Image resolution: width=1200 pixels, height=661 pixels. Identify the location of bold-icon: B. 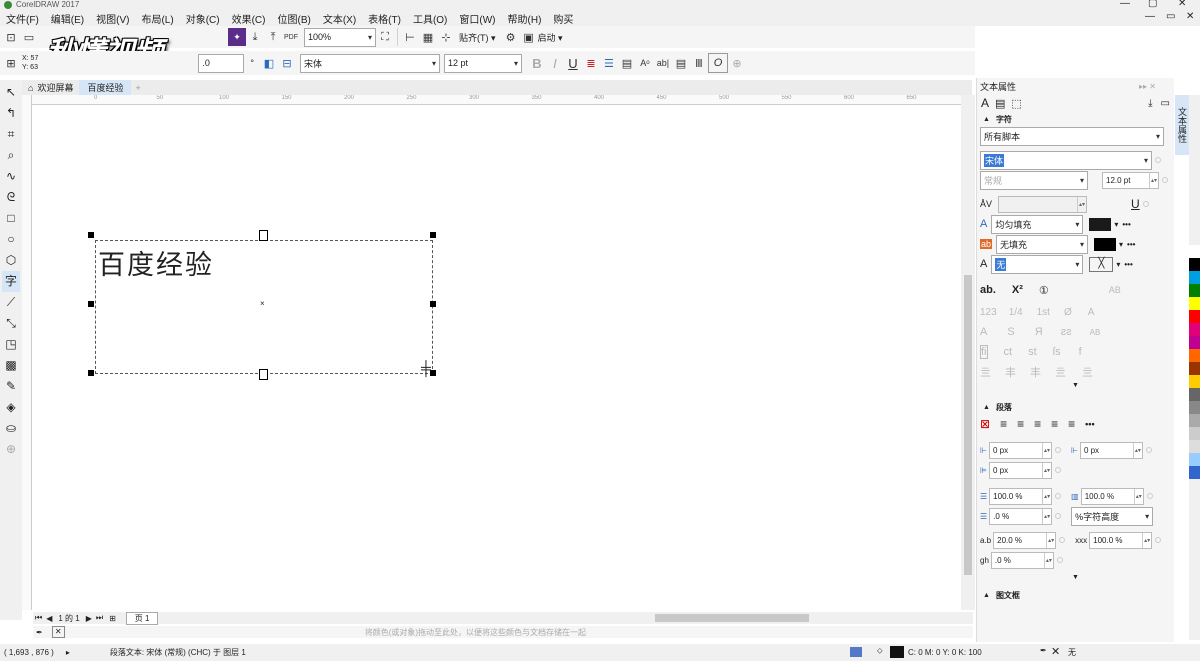
(537, 63).